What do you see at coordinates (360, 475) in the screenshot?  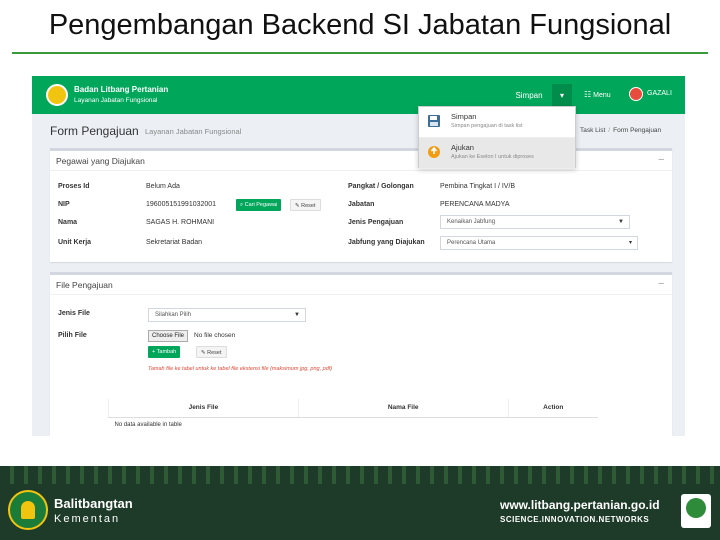 I see `footer-stripe` at bounding box center [360, 475].